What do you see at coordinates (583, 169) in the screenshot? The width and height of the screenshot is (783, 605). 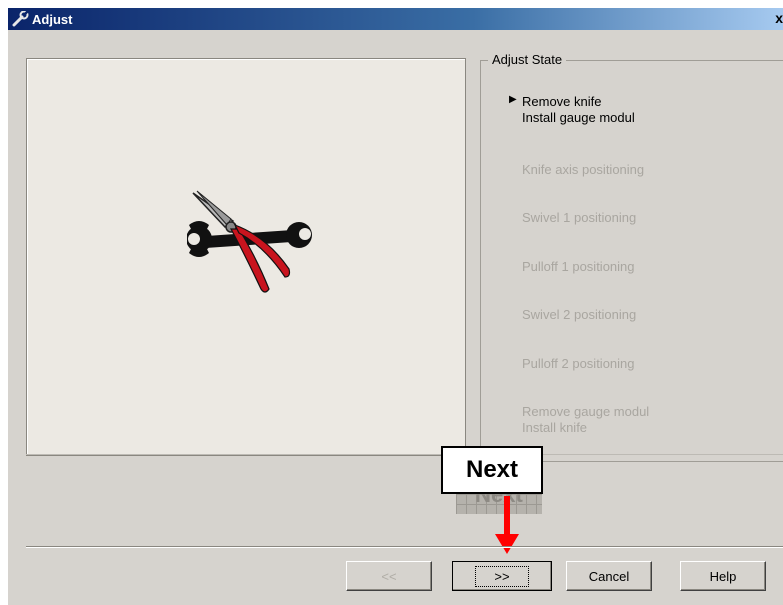 I see `step-knife-axis: Knife axis positioning` at bounding box center [583, 169].